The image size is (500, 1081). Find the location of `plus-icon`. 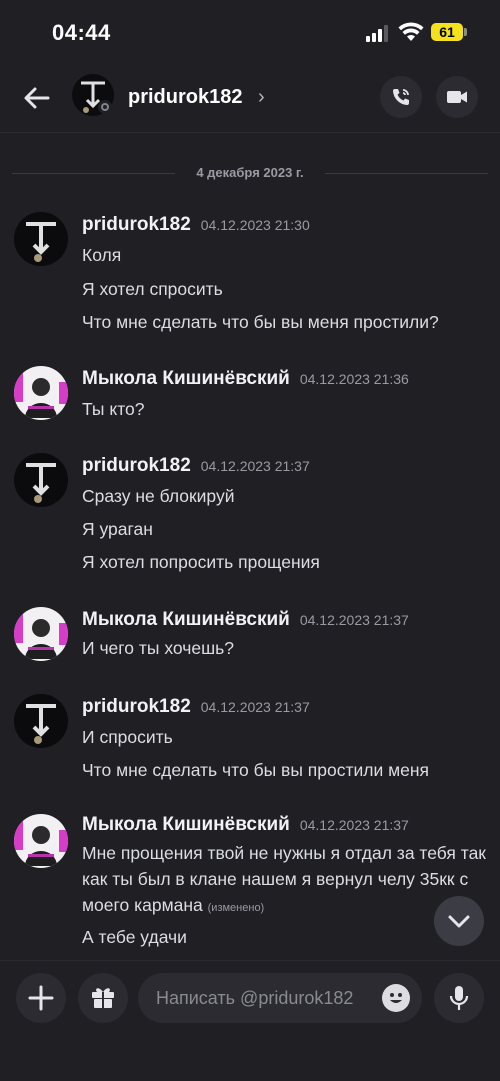

plus-icon is located at coordinates (41, 998).